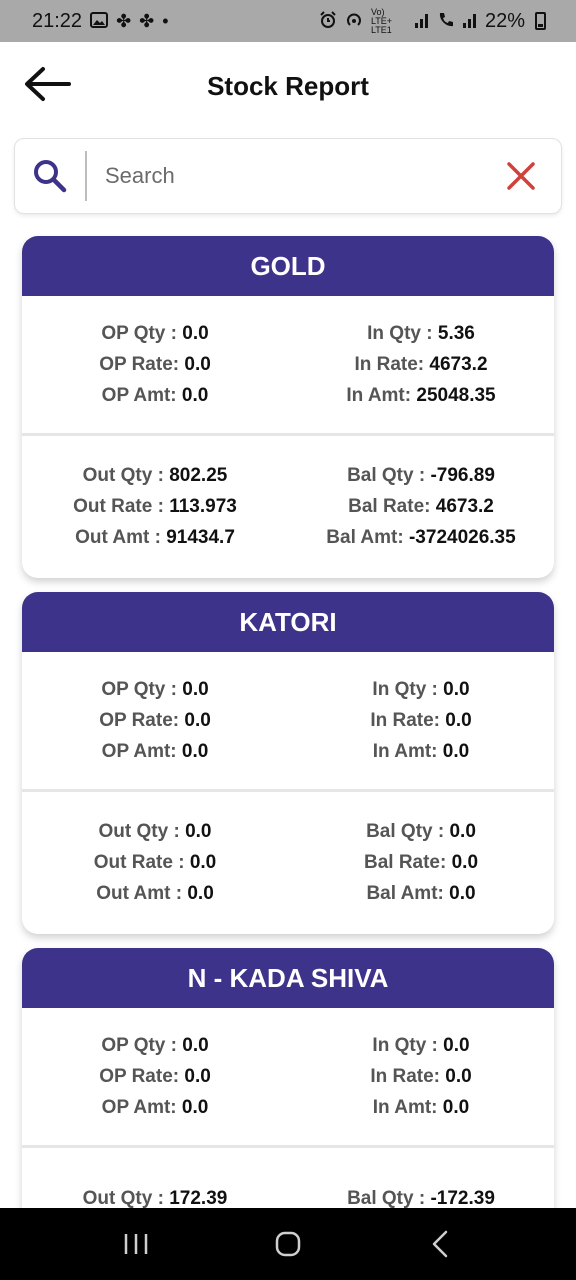 This screenshot has width=576, height=1280. I want to click on recents-button, so click(136, 1244).